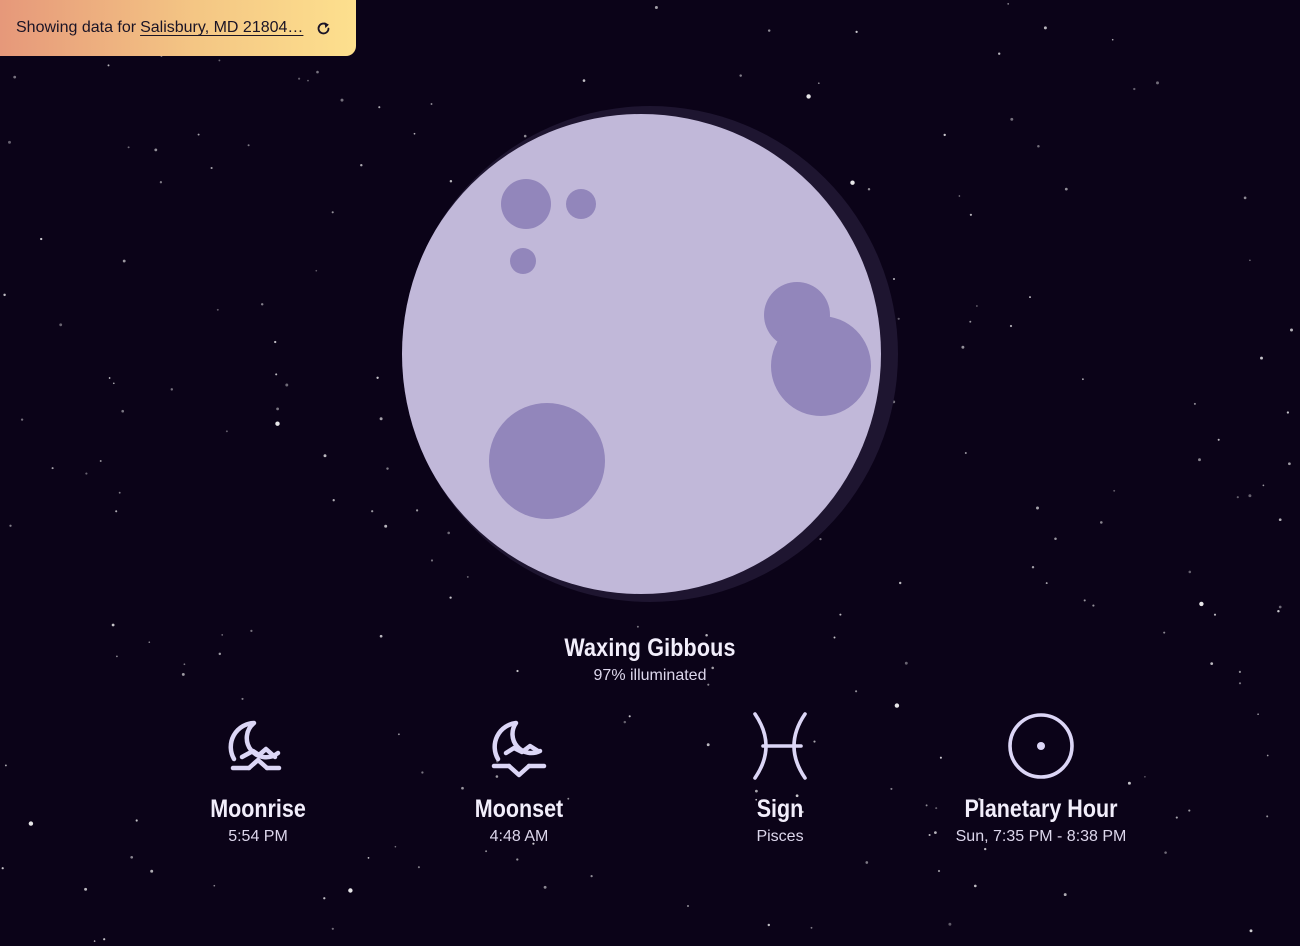 This screenshot has height=946, width=1300. What do you see at coordinates (258, 809) in the screenshot?
I see `moonrise-title: Moonrise` at bounding box center [258, 809].